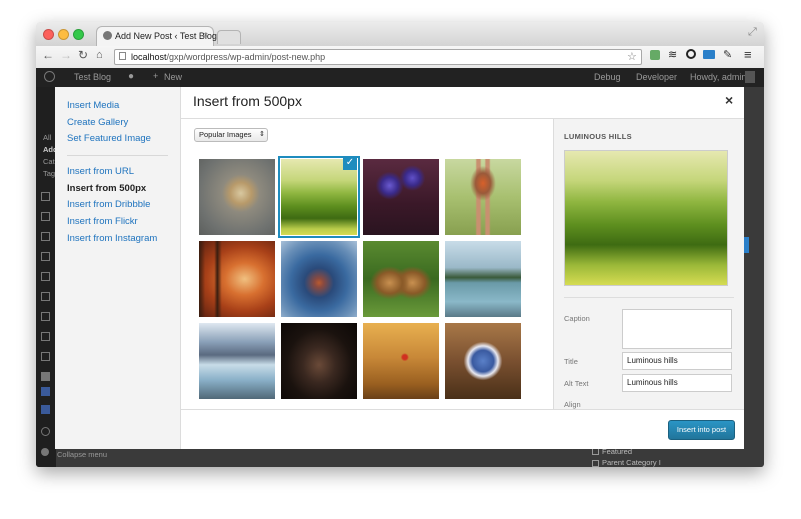  What do you see at coordinates (237, 361) in the screenshot?
I see `photo-mountain-lake` at bounding box center [237, 361].